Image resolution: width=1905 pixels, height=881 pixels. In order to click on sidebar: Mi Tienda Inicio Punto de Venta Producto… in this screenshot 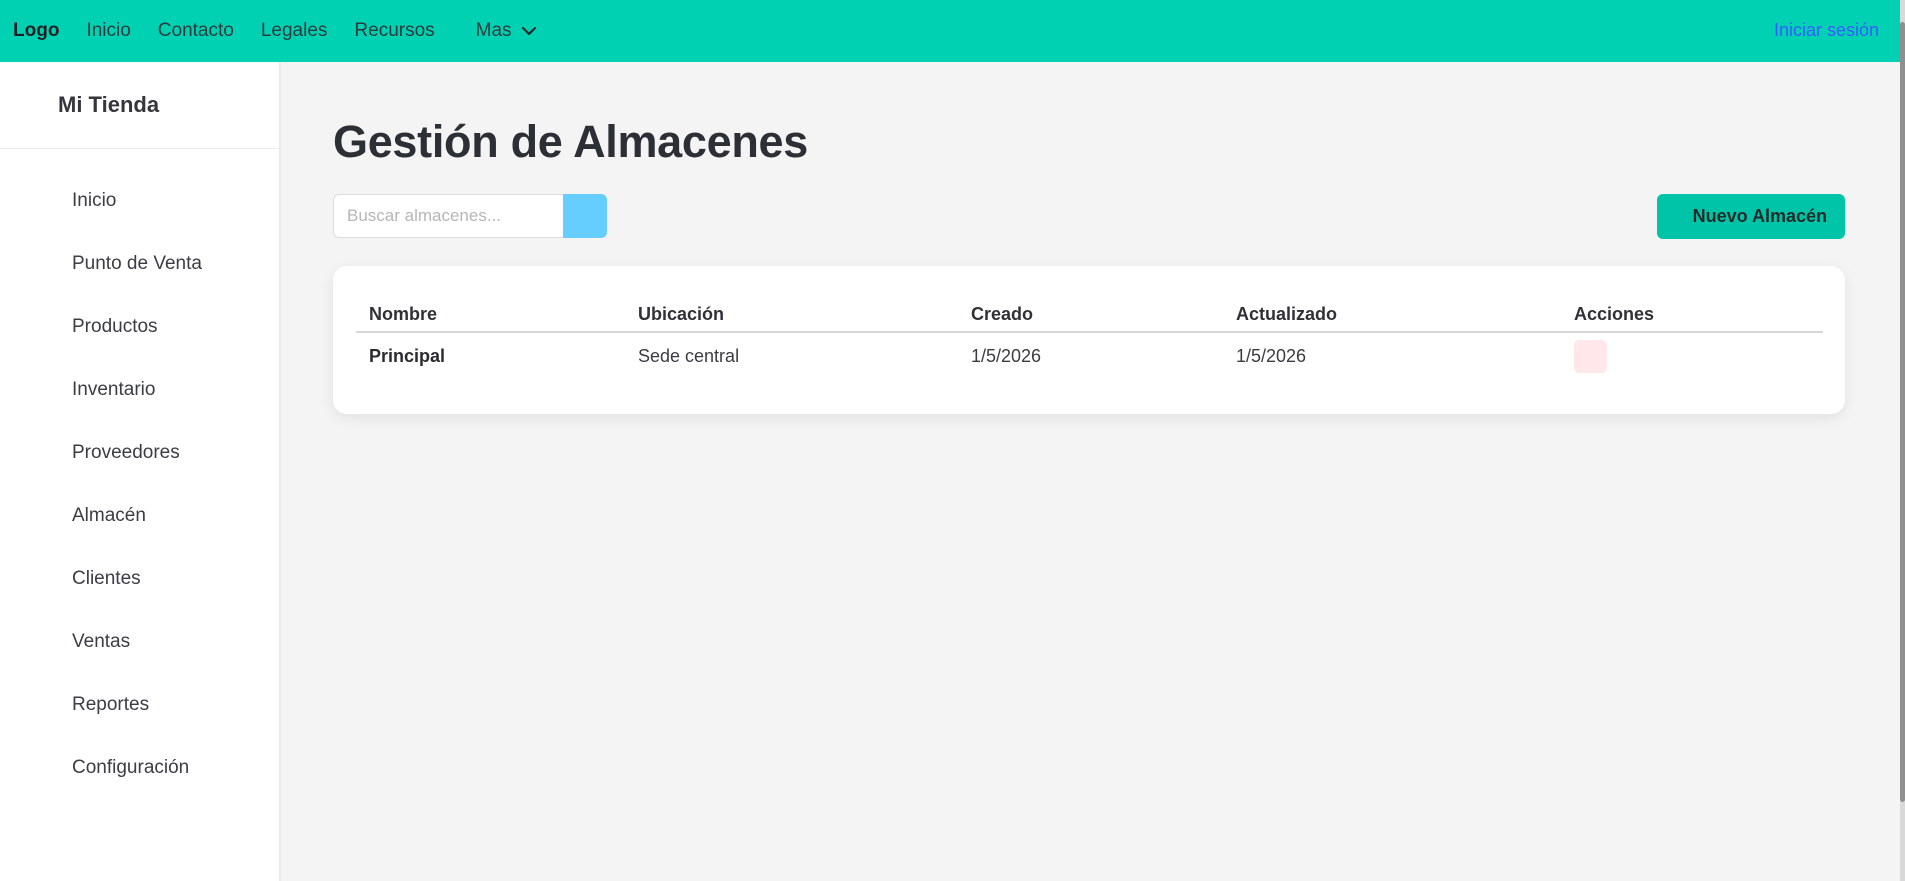, I will do `click(140, 471)`.